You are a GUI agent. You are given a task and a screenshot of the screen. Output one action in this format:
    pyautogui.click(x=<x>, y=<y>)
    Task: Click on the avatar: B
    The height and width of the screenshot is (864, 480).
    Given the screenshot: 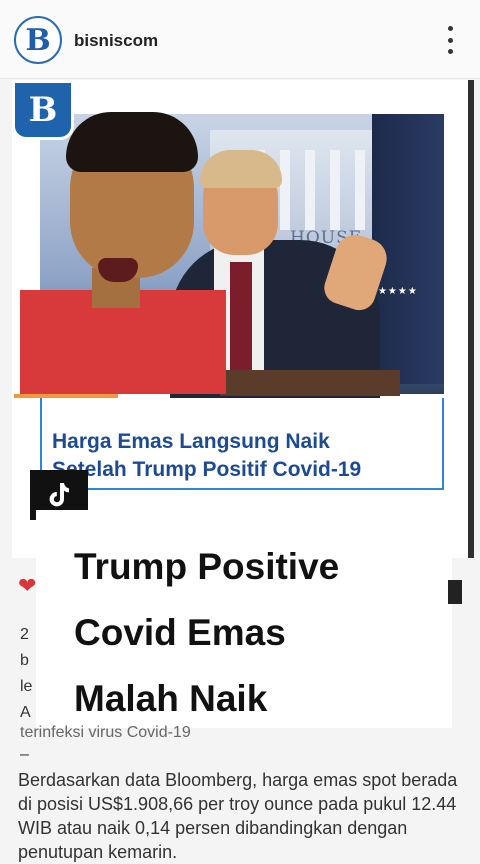 What is the action you would take?
    pyautogui.click(x=38, y=40)
    